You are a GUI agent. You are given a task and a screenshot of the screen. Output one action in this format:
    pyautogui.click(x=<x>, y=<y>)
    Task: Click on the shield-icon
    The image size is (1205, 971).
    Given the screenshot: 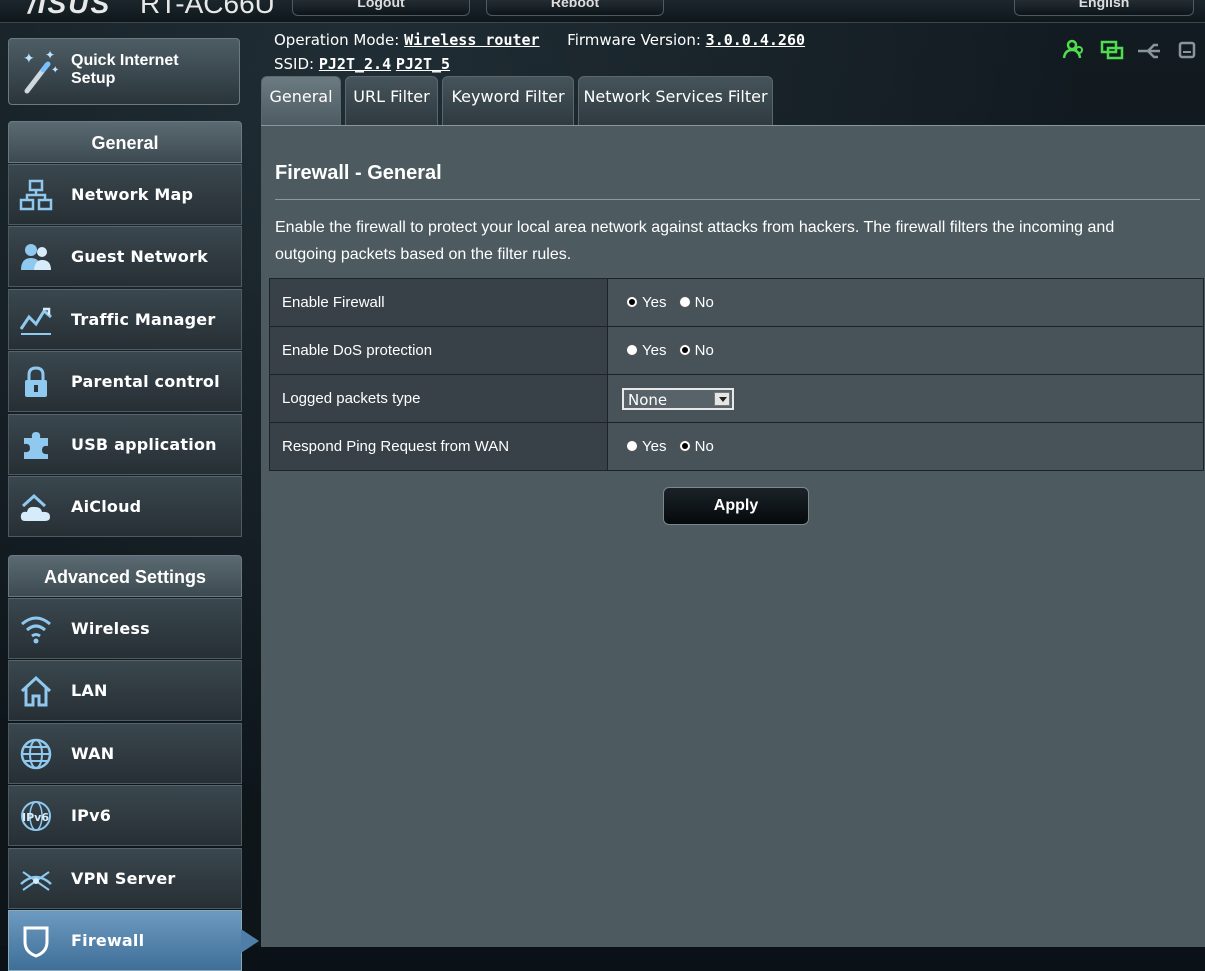 What is the action you would take?
    pyautogui.click(x=36, y=942)
    